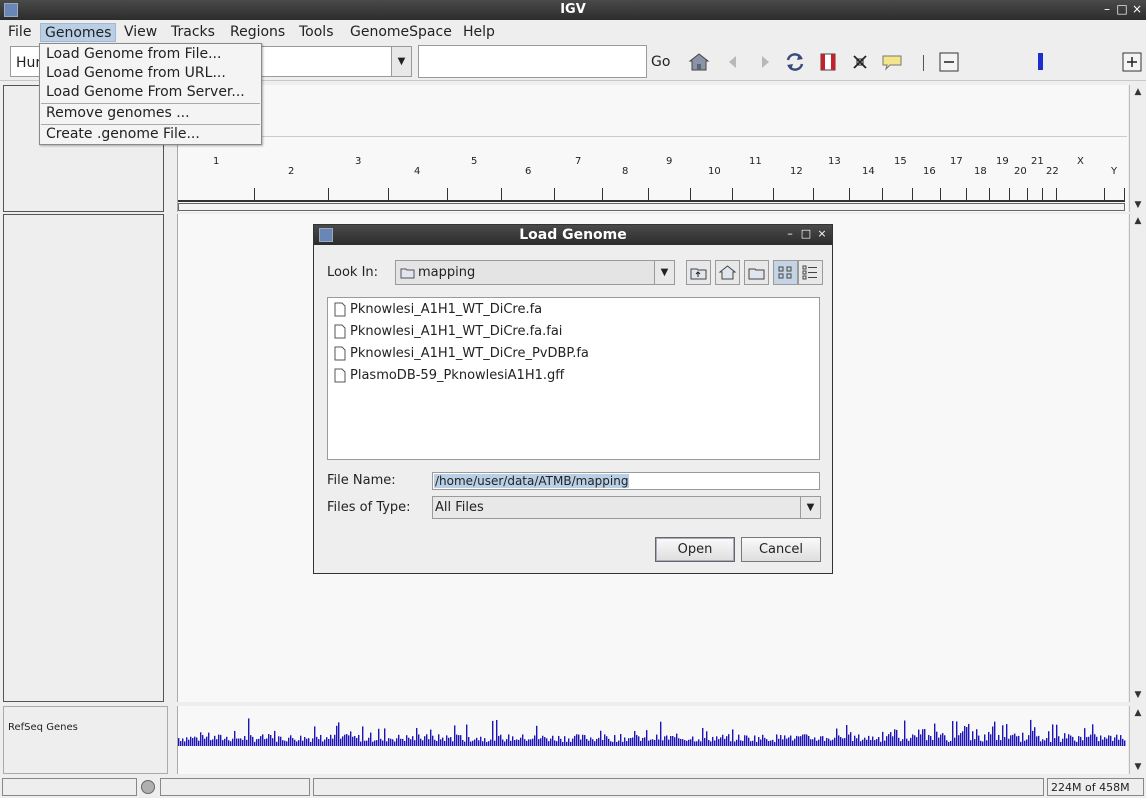  I want to click on home-icon, so click(699, 62).